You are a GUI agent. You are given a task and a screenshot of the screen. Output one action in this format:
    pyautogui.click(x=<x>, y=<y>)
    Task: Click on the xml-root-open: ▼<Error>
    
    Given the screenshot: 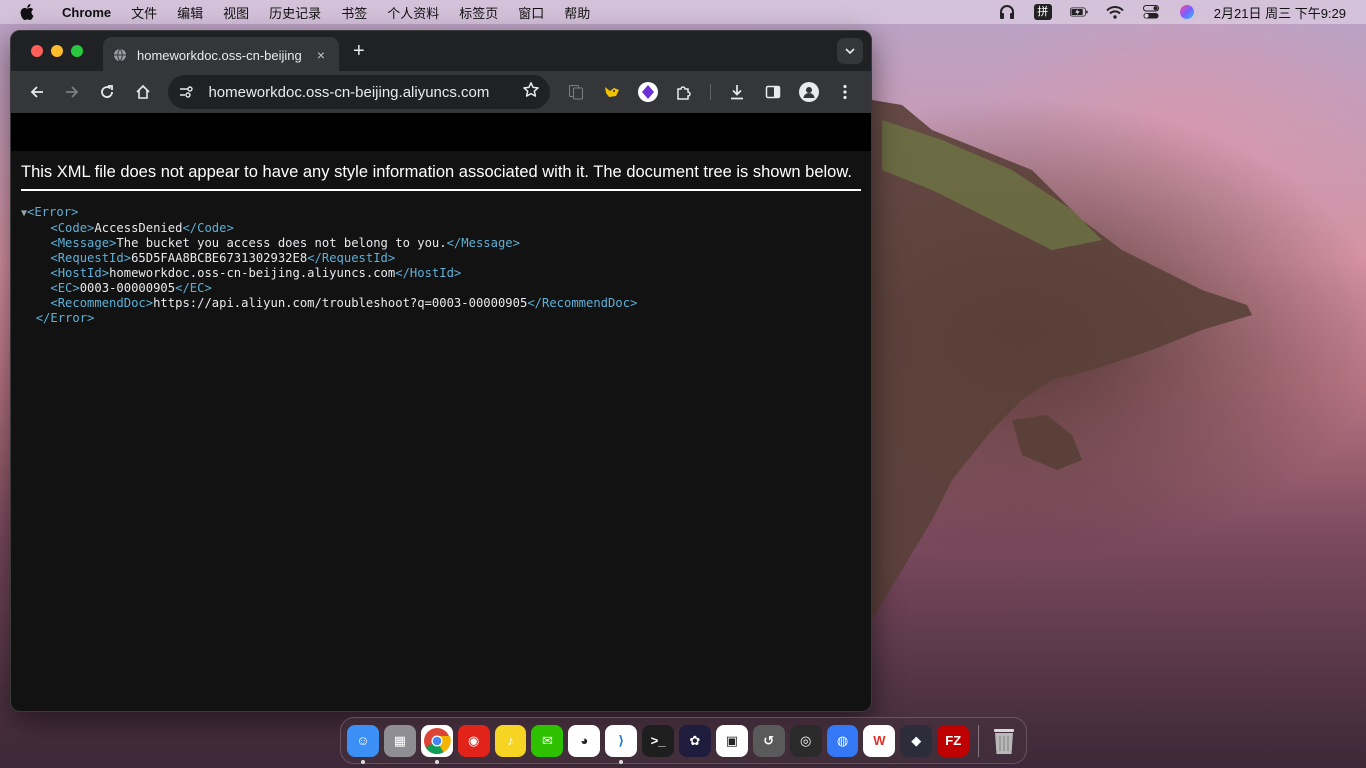 What is the action you would take?
    pyautogui.click(x=441, y=213)
    